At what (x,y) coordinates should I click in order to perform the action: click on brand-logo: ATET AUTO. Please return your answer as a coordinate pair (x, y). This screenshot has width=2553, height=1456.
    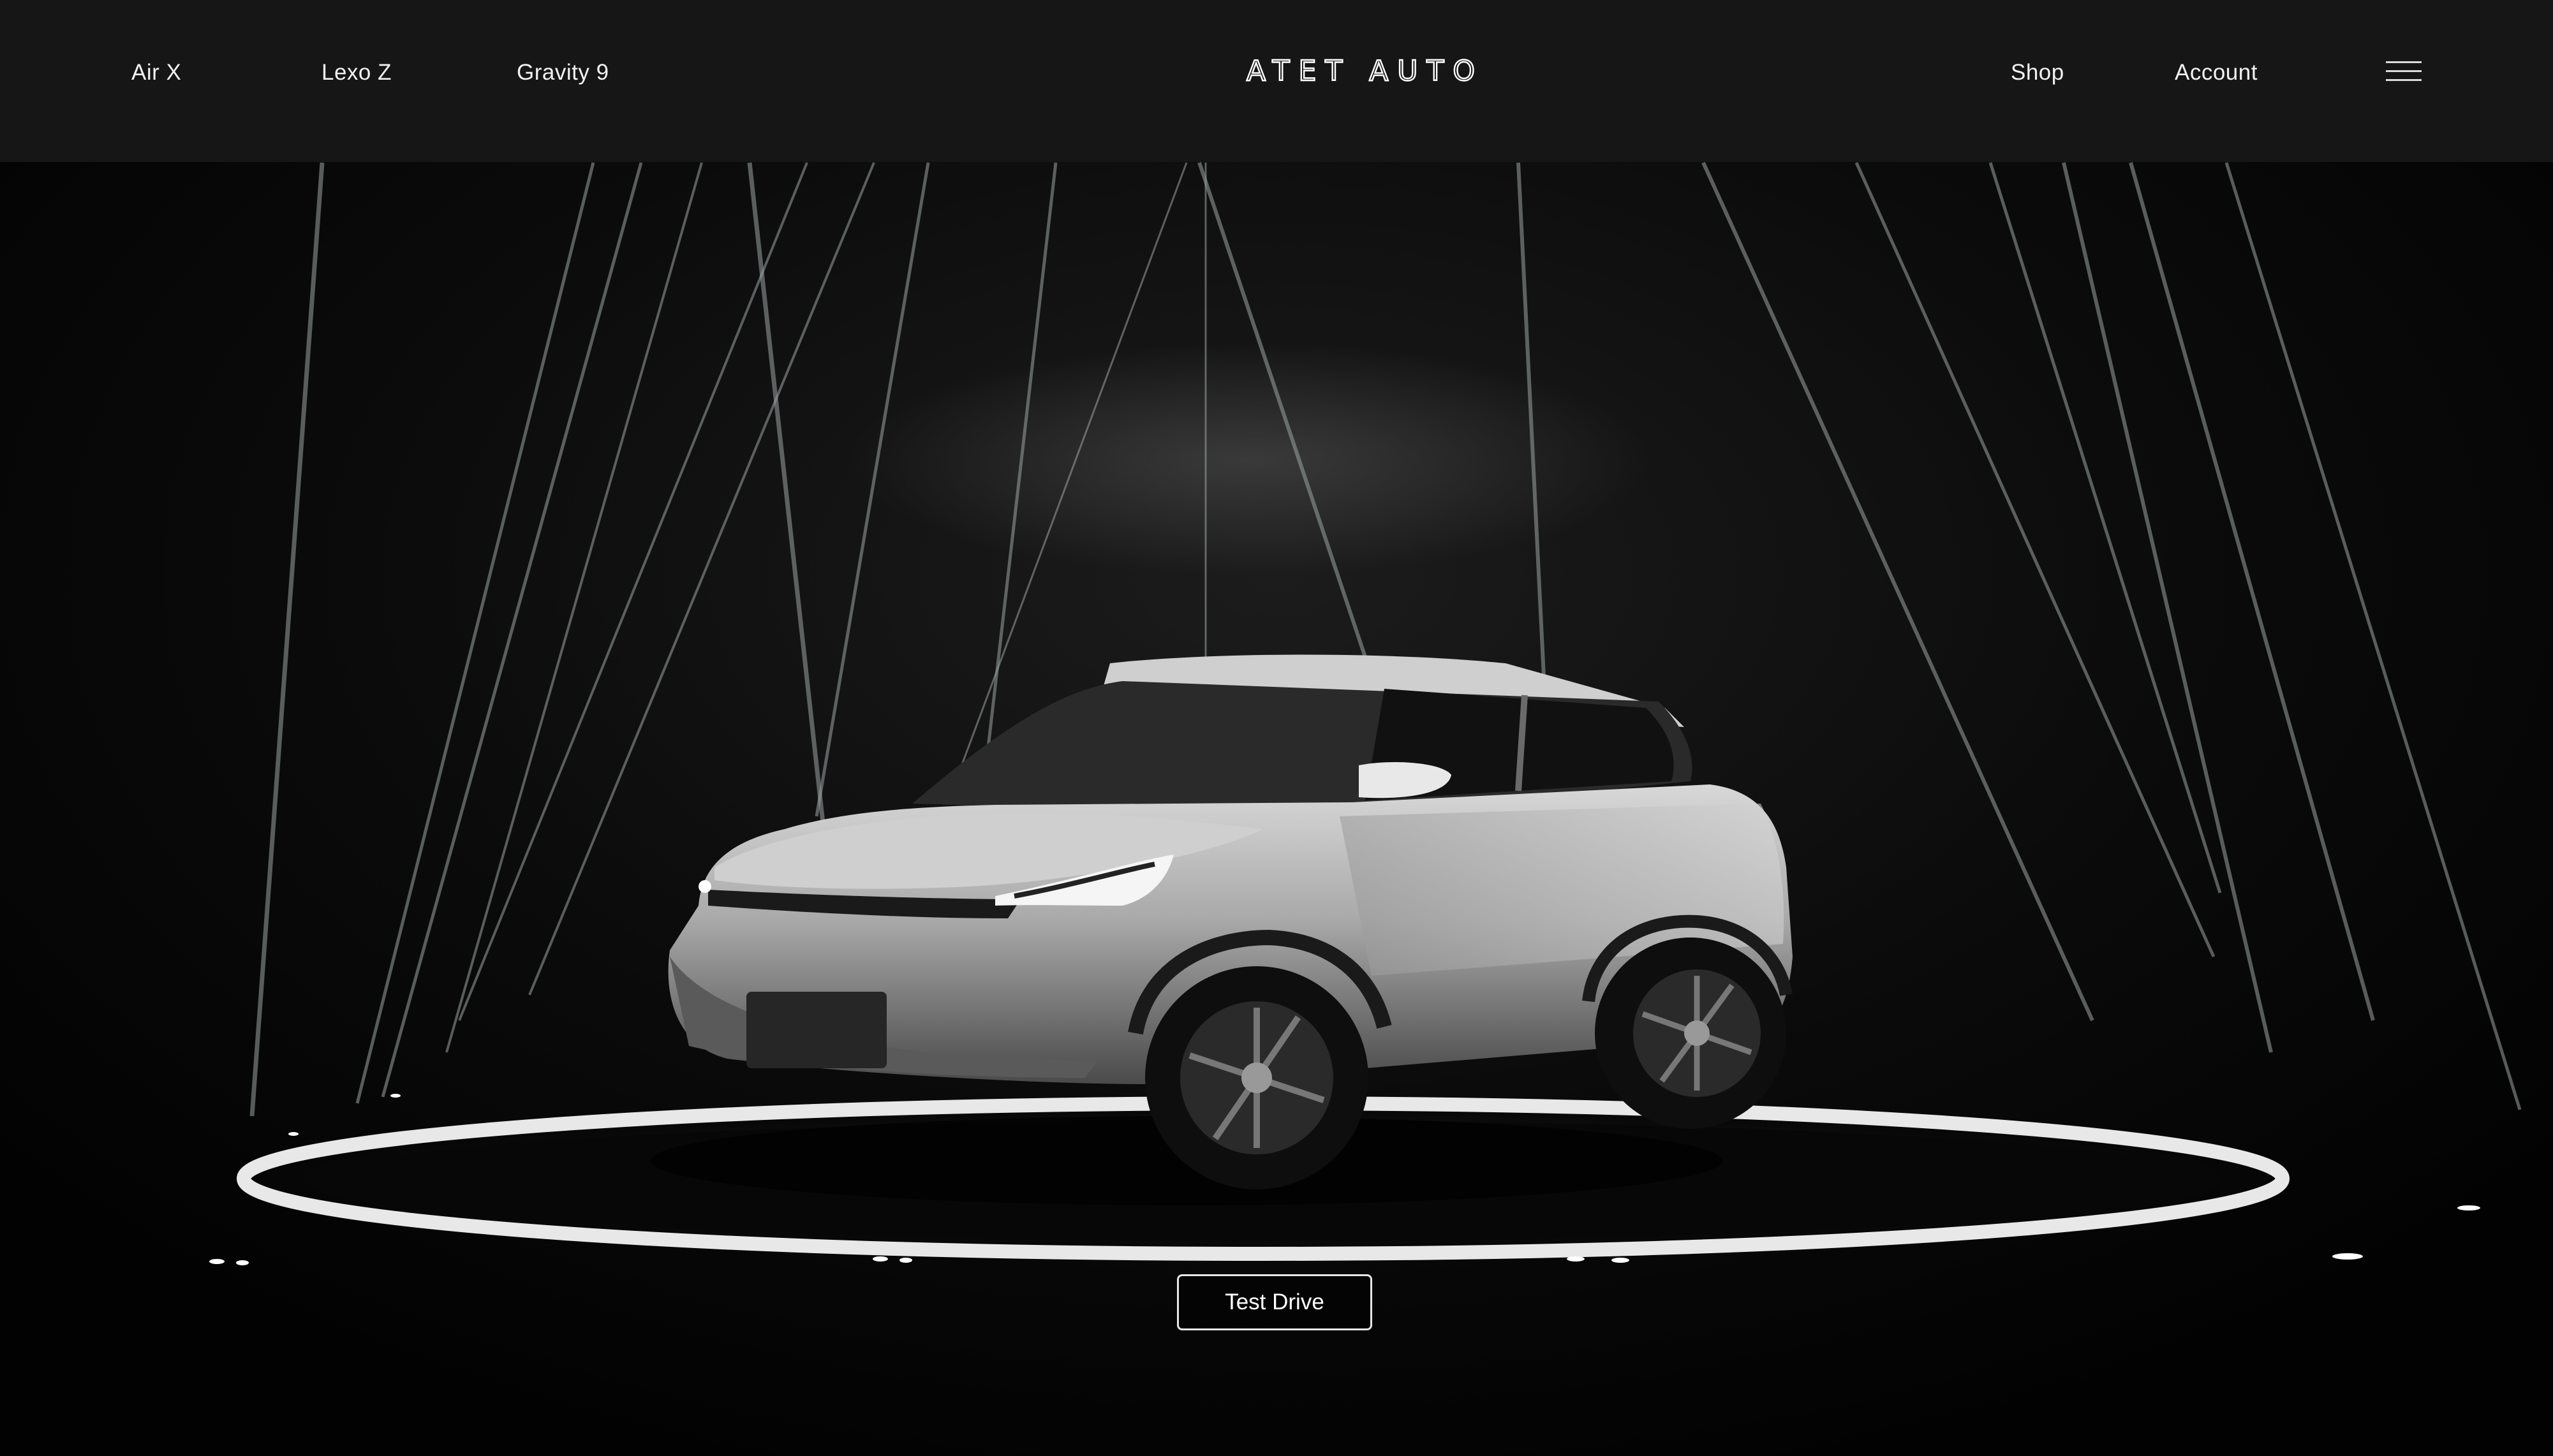
    Looking at the image, I should click on (1365, 71).